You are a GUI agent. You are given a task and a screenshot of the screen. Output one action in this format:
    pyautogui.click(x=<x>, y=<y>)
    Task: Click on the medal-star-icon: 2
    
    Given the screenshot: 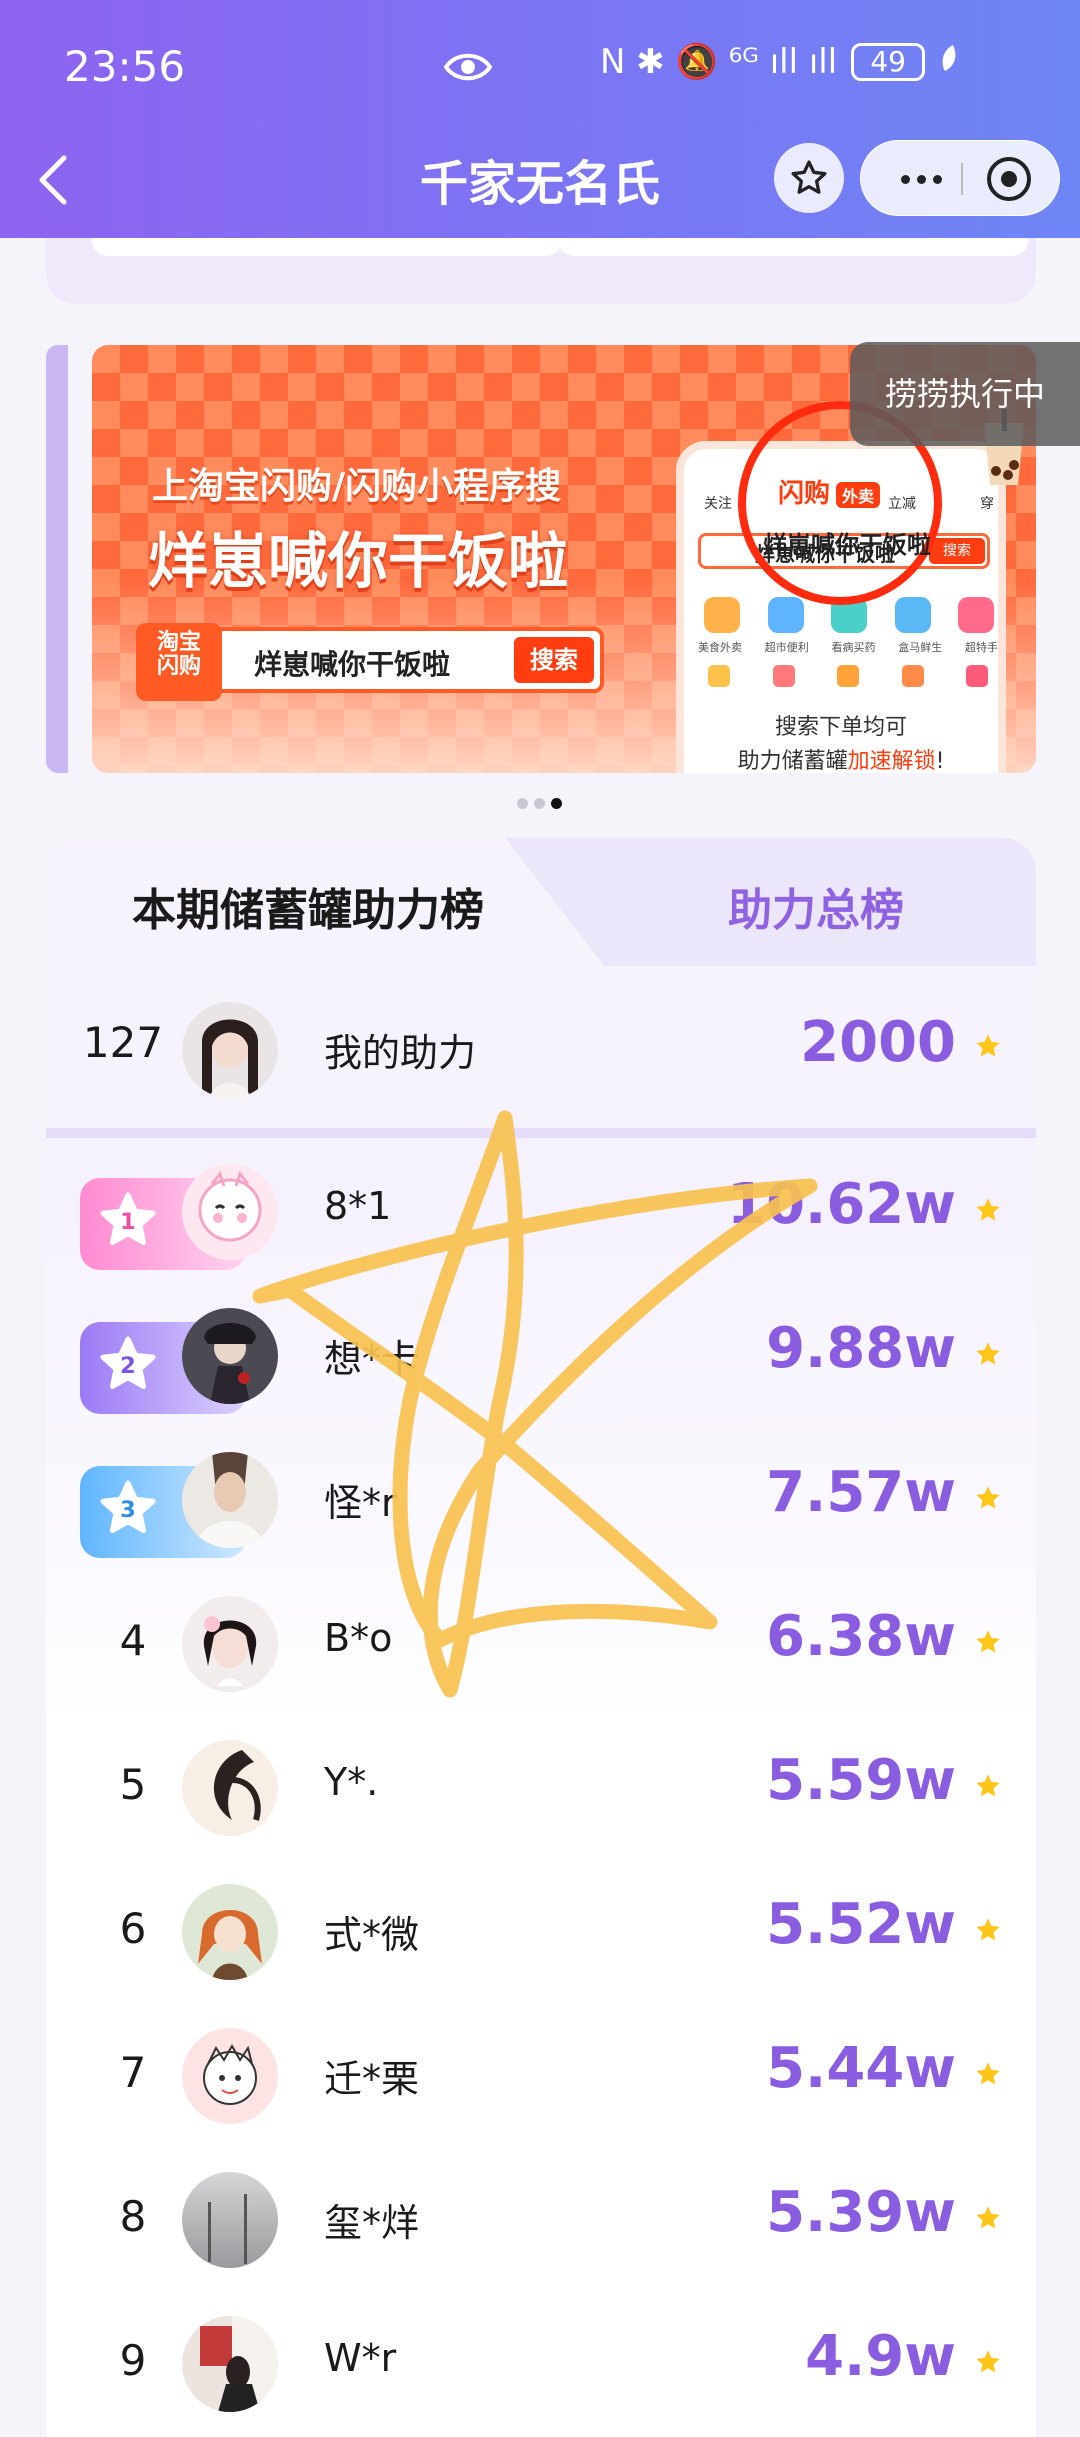 What is the action you would take?
    pyautogui.click(x=128, y=1362)
    